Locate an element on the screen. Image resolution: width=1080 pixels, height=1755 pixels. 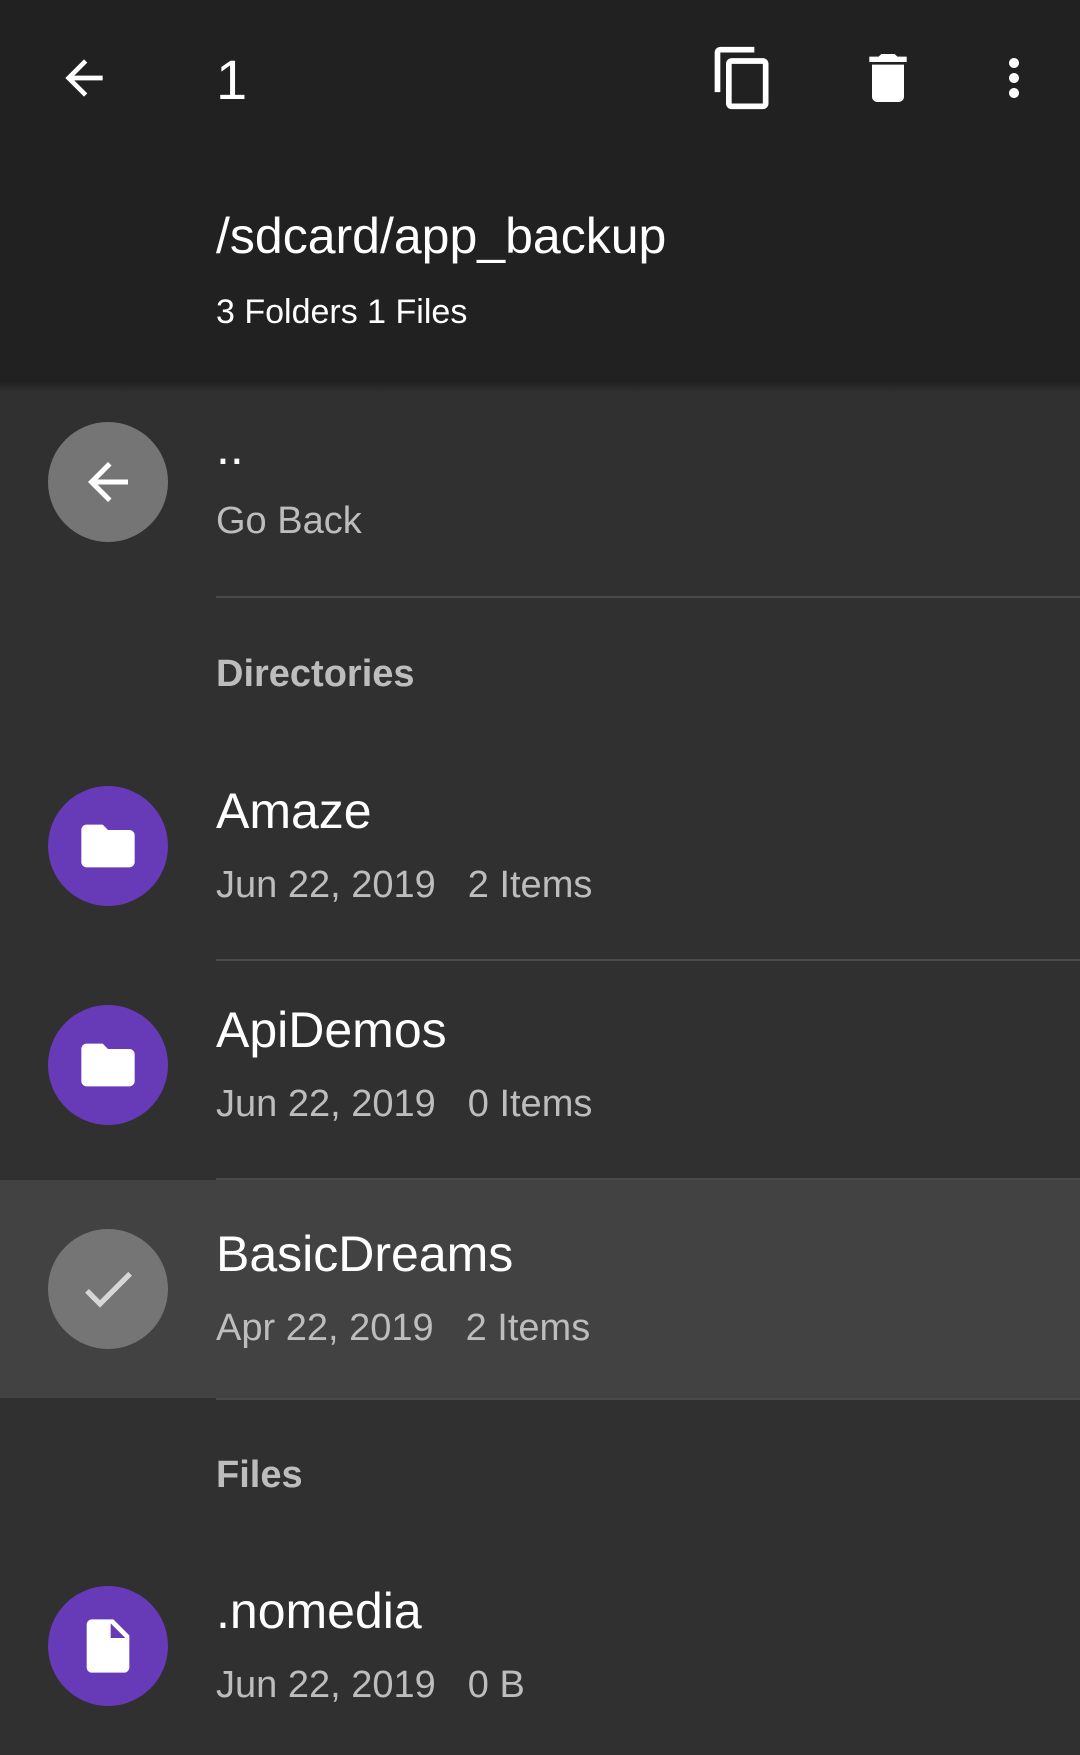
directory-name: ApiDemos is located at coordinates (331, 1030).